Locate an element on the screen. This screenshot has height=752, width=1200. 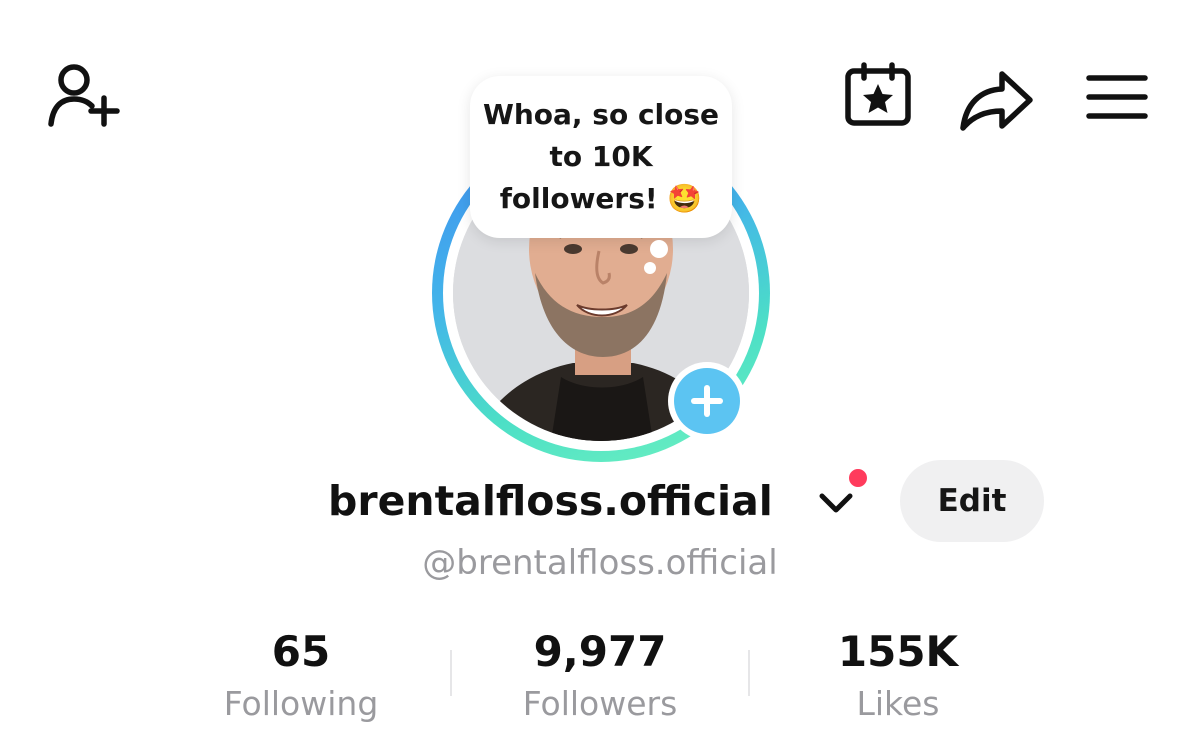
stat-value: 65 is located at coordinates (301, 651).